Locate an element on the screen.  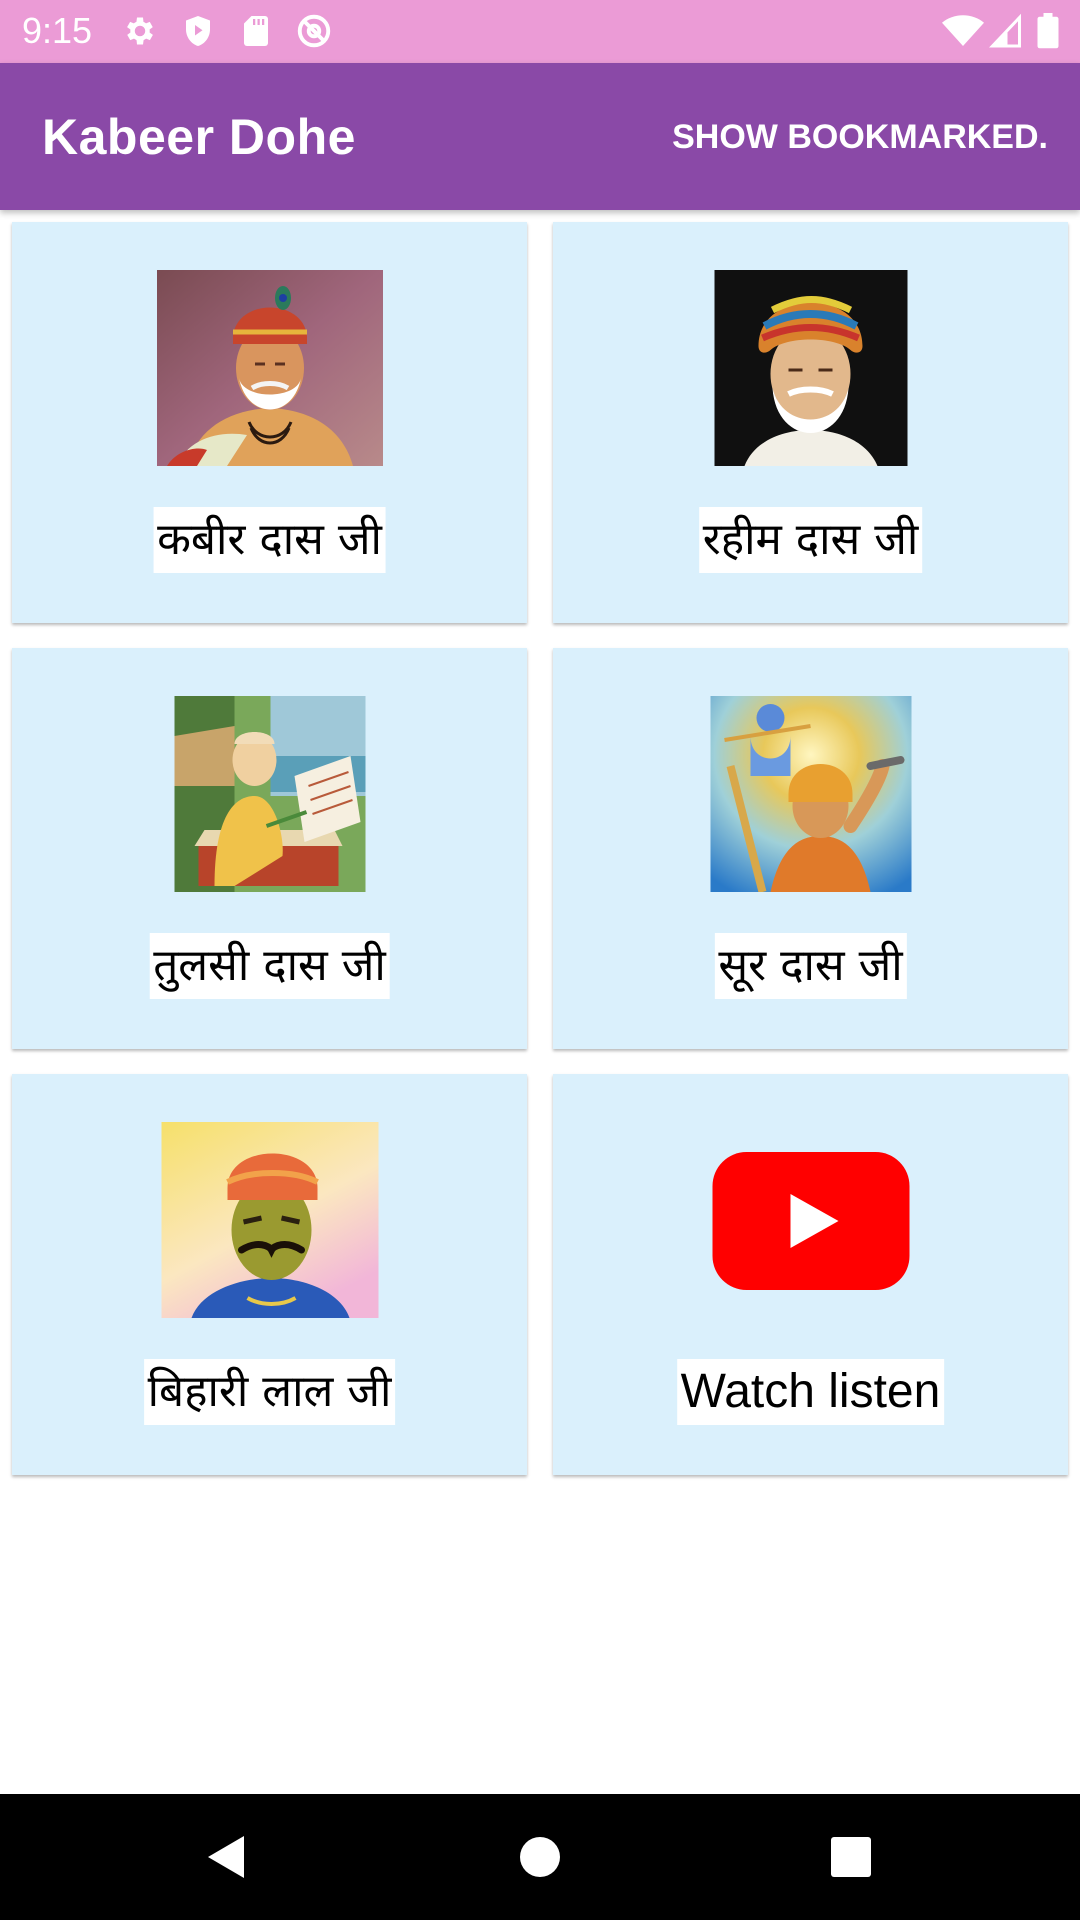
back-icon is located at coordinates (229, 1857).